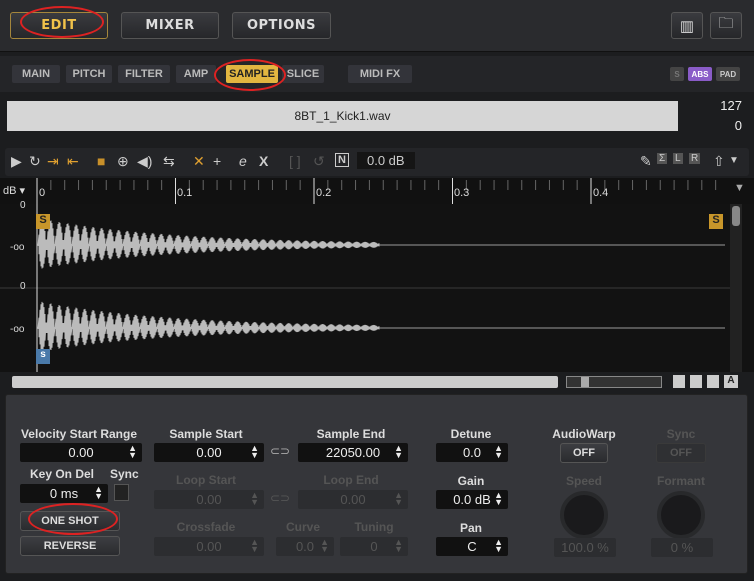  What do you see at coordinates (601, 193) in the screenshot?
I see `ruler-label: 0.4` at bounding box center [601, 193].